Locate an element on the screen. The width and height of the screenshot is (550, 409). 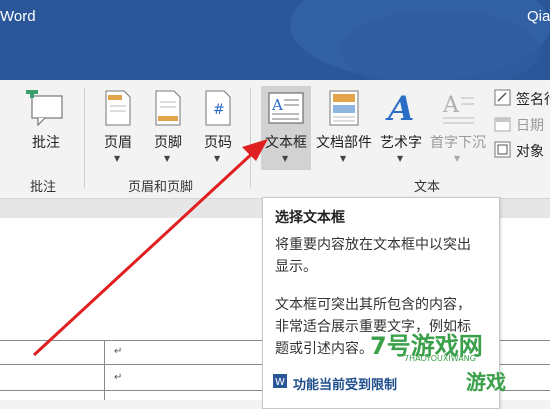
new-comment-button: 批注 is located at coordinates (46, 124).